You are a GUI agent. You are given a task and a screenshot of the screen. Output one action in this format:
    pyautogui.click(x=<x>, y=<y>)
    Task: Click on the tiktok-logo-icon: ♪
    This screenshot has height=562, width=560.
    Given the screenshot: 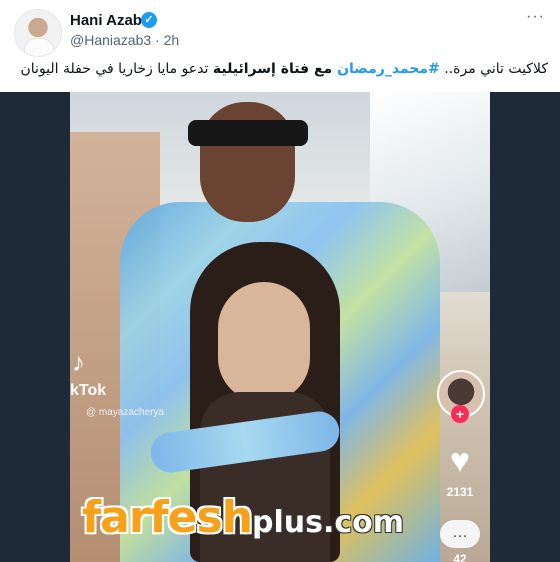 What is the action you would take?
    pyautogui.click(x=78, y=362)
    